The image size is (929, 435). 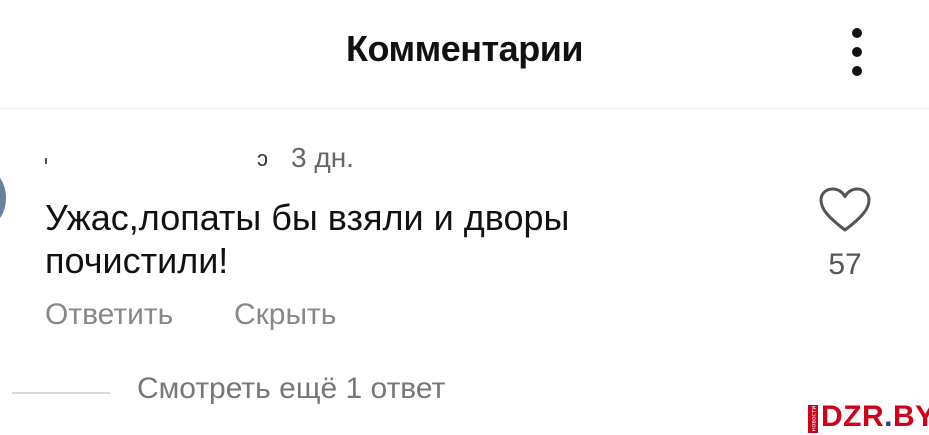 I want to click on watermark-side-tab: новости, so click(x=813, y=419).